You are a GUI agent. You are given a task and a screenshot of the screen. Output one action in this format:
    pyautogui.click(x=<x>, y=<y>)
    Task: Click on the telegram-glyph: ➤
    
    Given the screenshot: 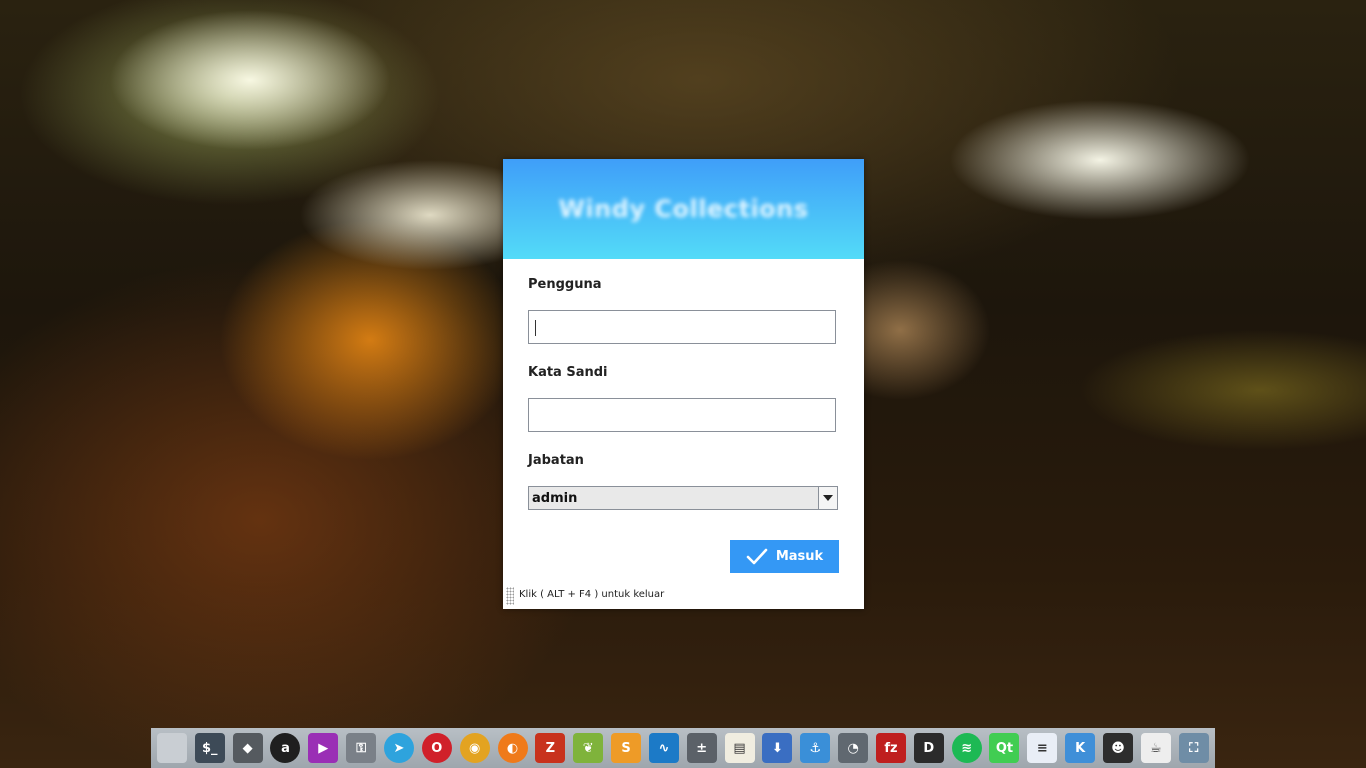 What is the action you would take?
    pyautogui.click(x=399, y=748)
    